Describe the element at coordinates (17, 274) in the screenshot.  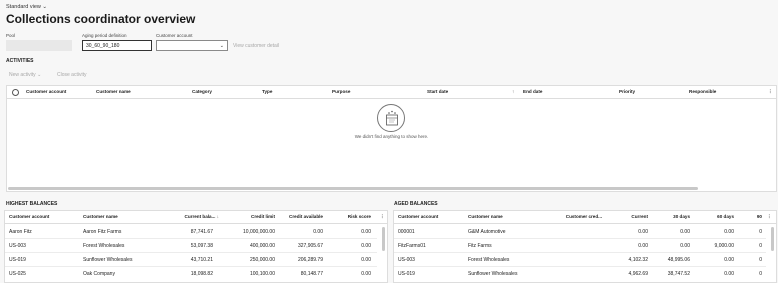
I see `customer-account-cell: US-025` at that location.